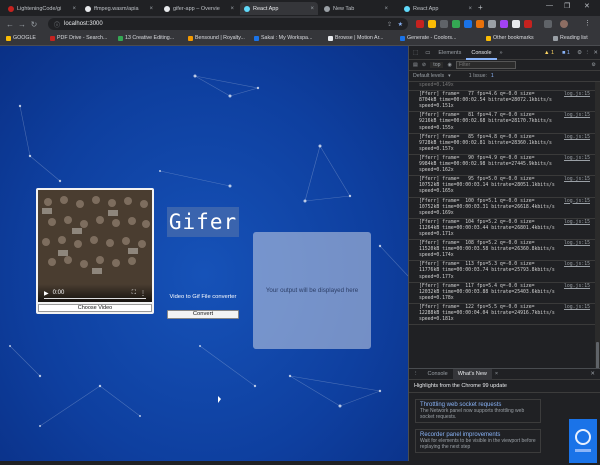  Describe the element at coordinates (415, 53) in the screenshot. I see `inspect-icon: ⬚` at that location.